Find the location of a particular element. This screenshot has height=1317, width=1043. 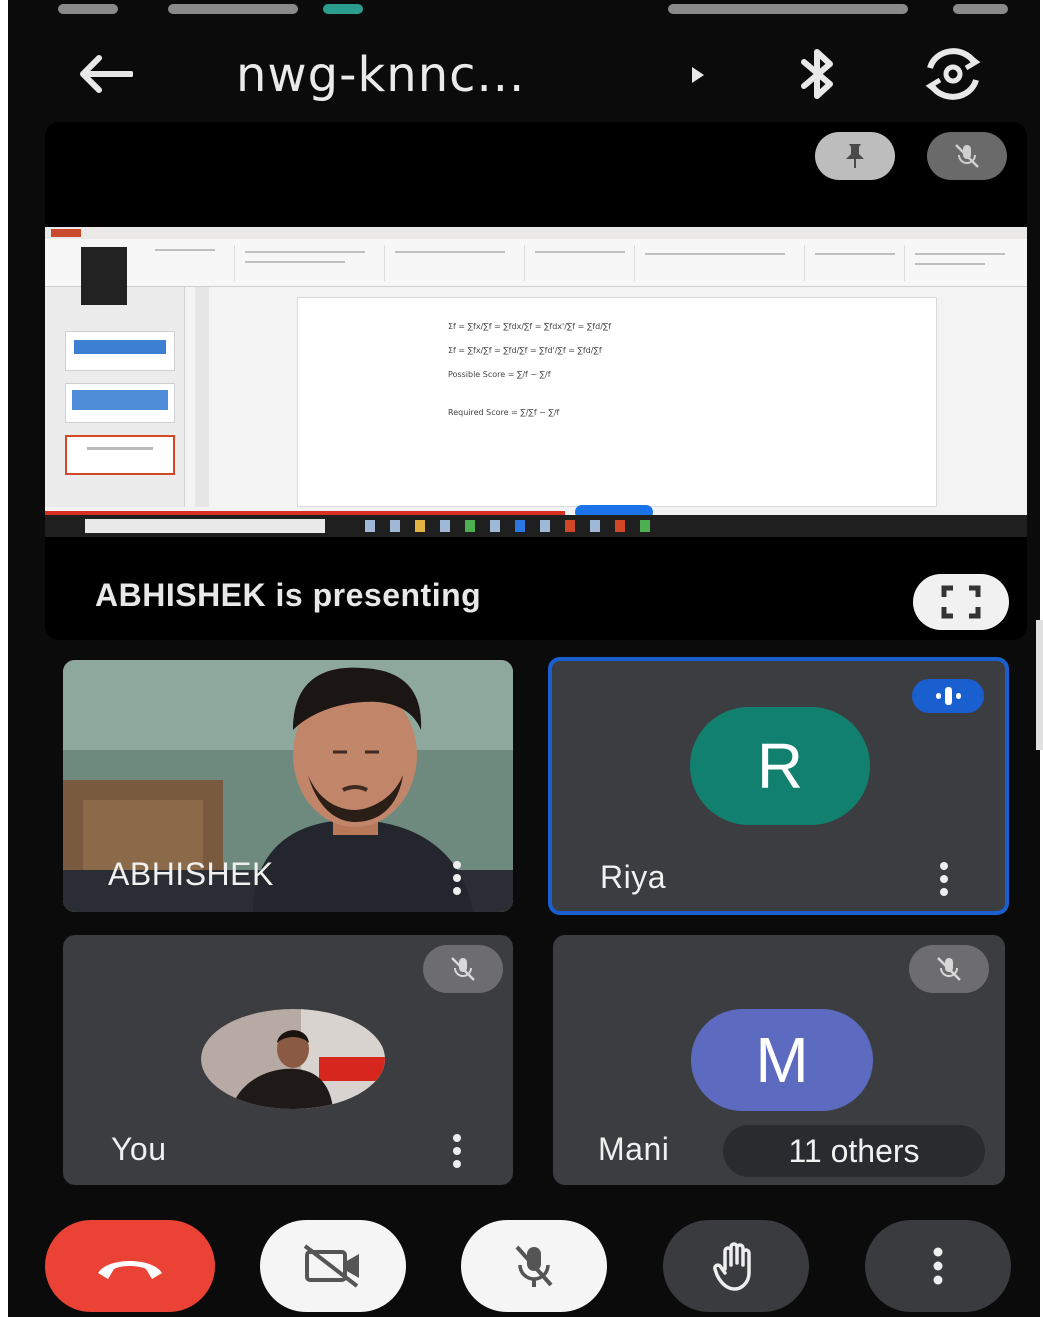

profile-photo-avatar is located at coordinates (293, 1059).